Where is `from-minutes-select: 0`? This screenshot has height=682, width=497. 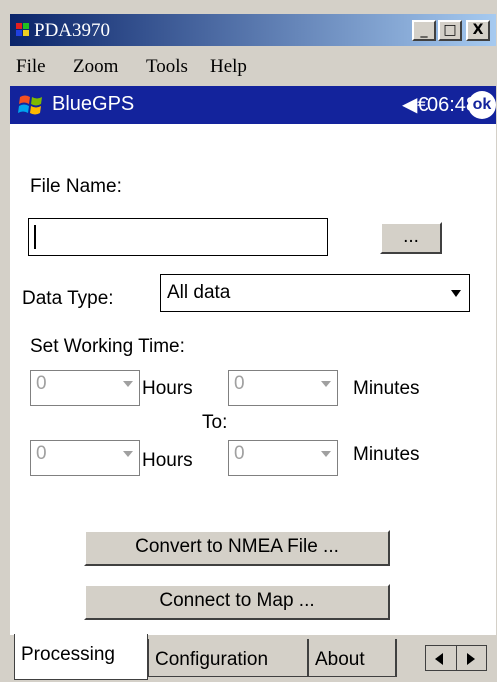
from-minutes-select: 0 is located at coordinates (283, 388).